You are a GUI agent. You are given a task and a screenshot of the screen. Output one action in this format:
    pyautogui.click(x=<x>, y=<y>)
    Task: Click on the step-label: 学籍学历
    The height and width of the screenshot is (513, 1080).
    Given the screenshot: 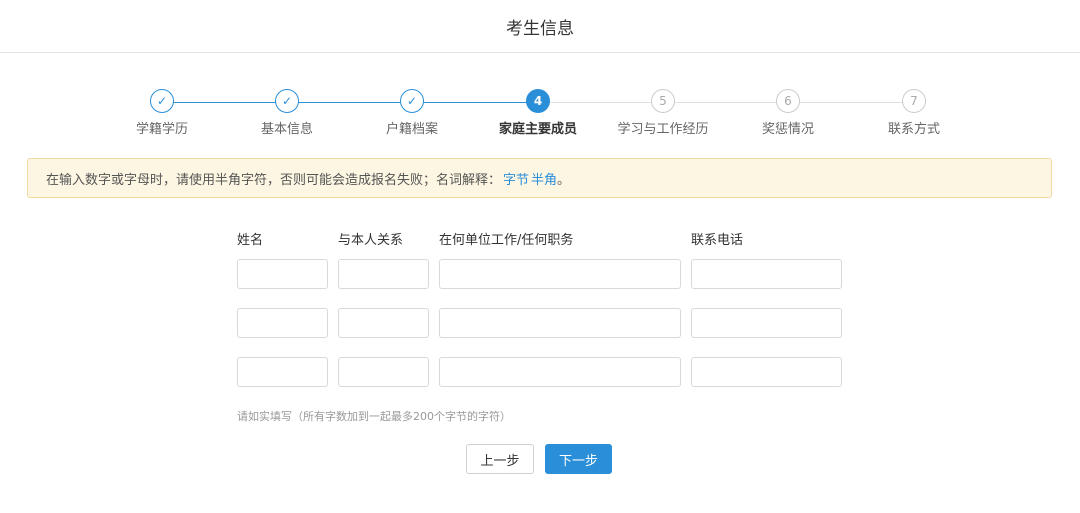 What is the action you would take?
    pyautogui.click(x=161, y=129)
    